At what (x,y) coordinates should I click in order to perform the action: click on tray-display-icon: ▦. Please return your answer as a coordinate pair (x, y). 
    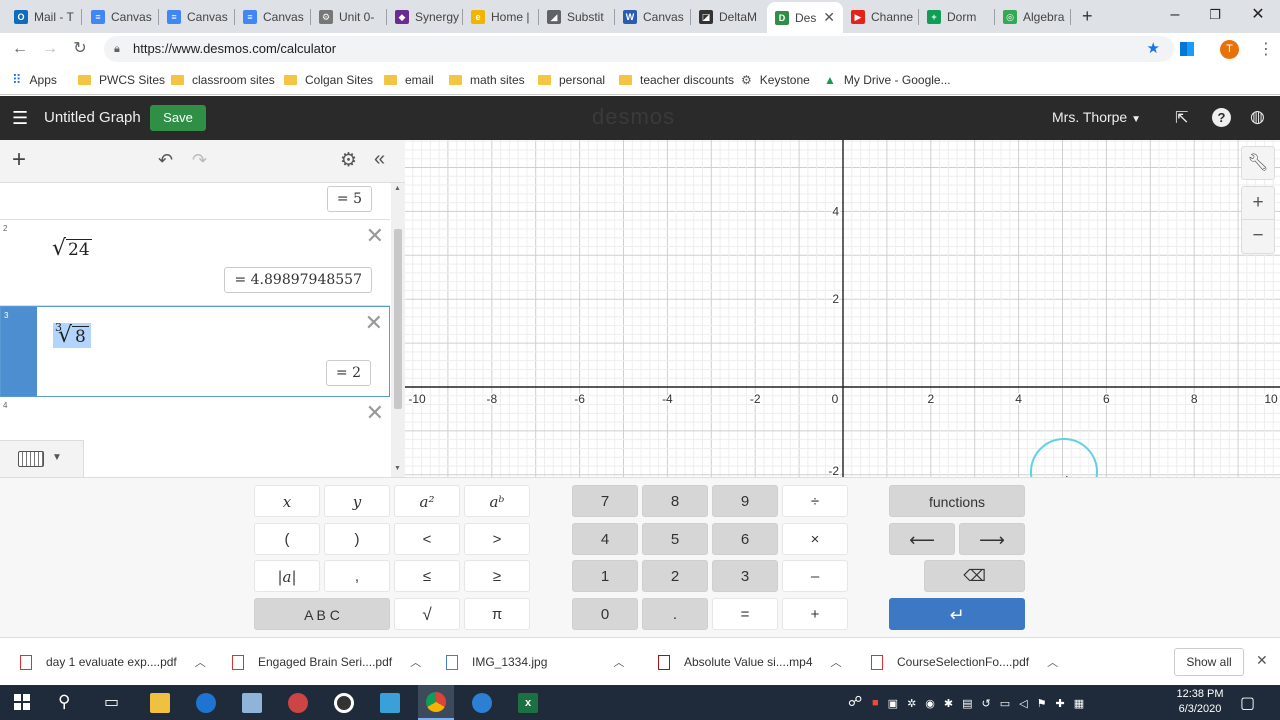
    Looking at the image, I should click on (1079, 703).